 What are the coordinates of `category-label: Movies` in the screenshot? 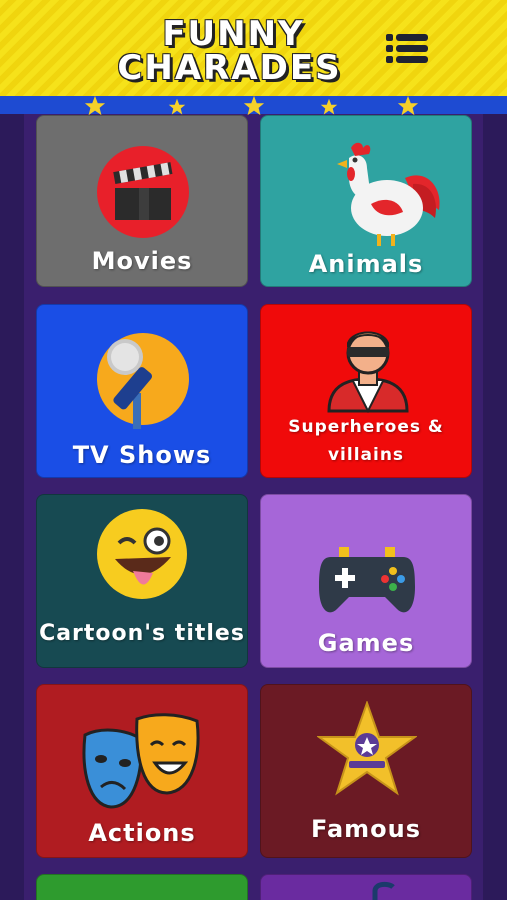 It's located at (142, 261).